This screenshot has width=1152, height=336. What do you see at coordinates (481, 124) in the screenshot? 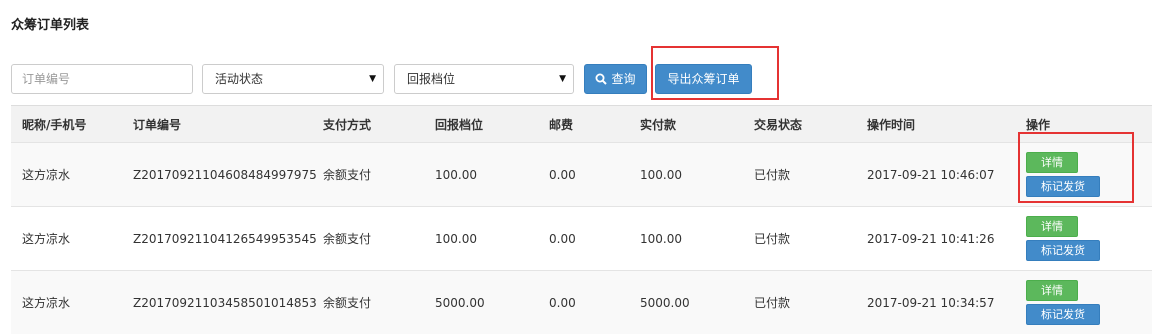
I see `column-header-tier: 回报档位` at bounding box center [481, 124].